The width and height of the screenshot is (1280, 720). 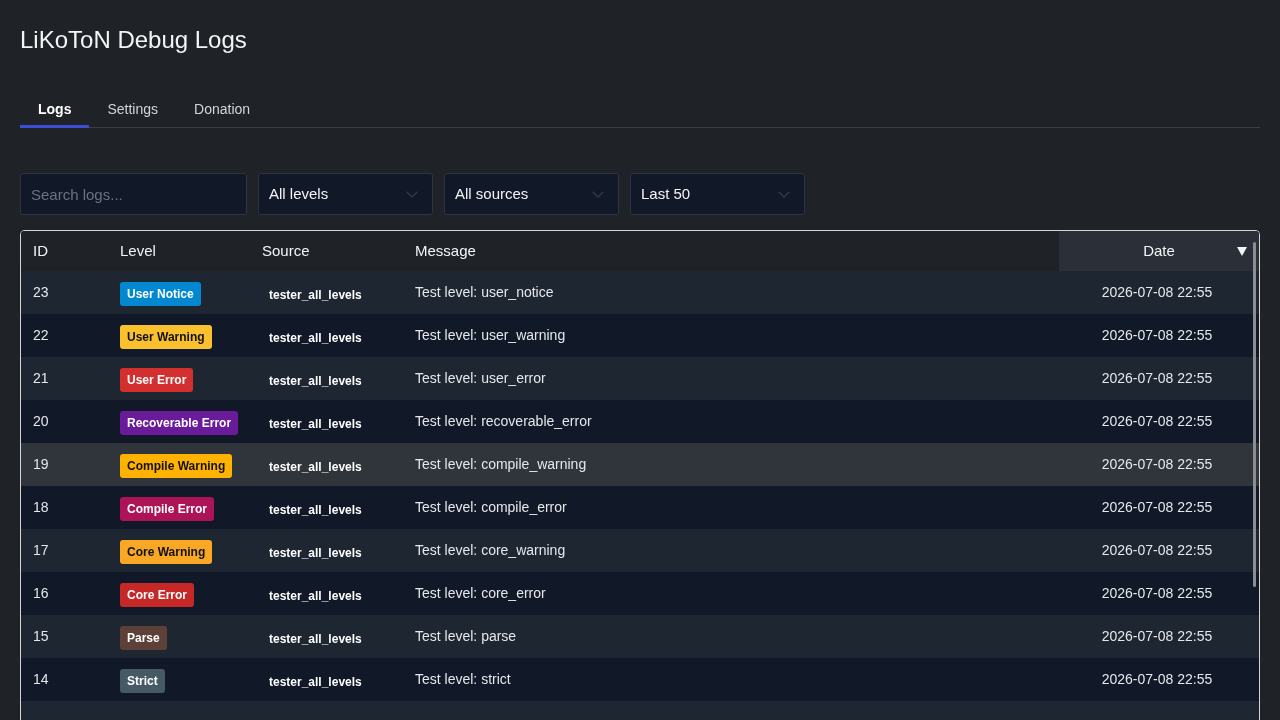 What do you see at coordinates (41, 420) in the screenshot?
I see `log-id: 20` at bounding box center [41, 420].